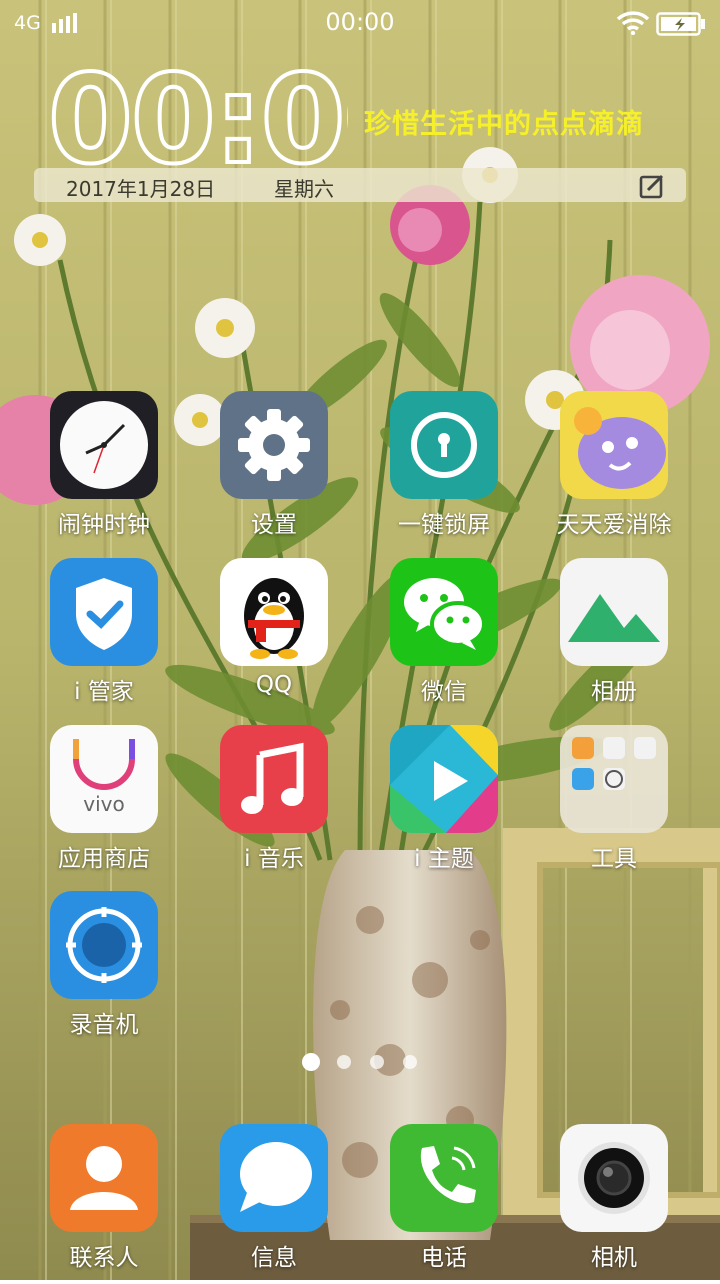 Image resolution: width=720 pixels, height=1284 pixels. I want to click on app-label: 联系人, so click(104, 1258).